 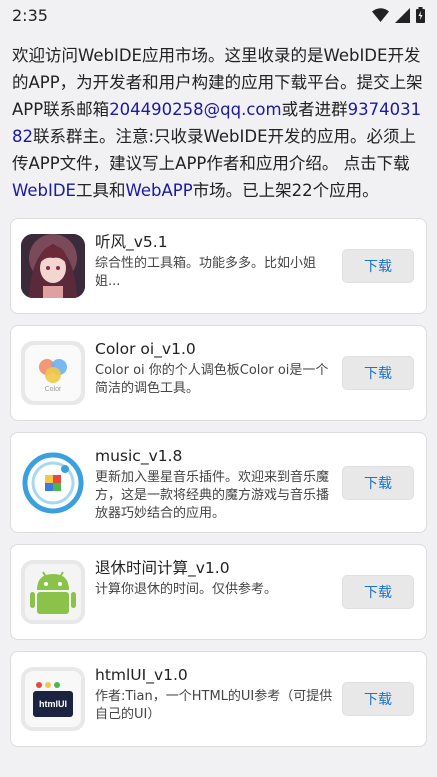 What do you see at coordinates (186, 589) in the screenshot?
I see `app-description: 计算你退休的时间。仅供参考。` at bounding box center [186, 589].